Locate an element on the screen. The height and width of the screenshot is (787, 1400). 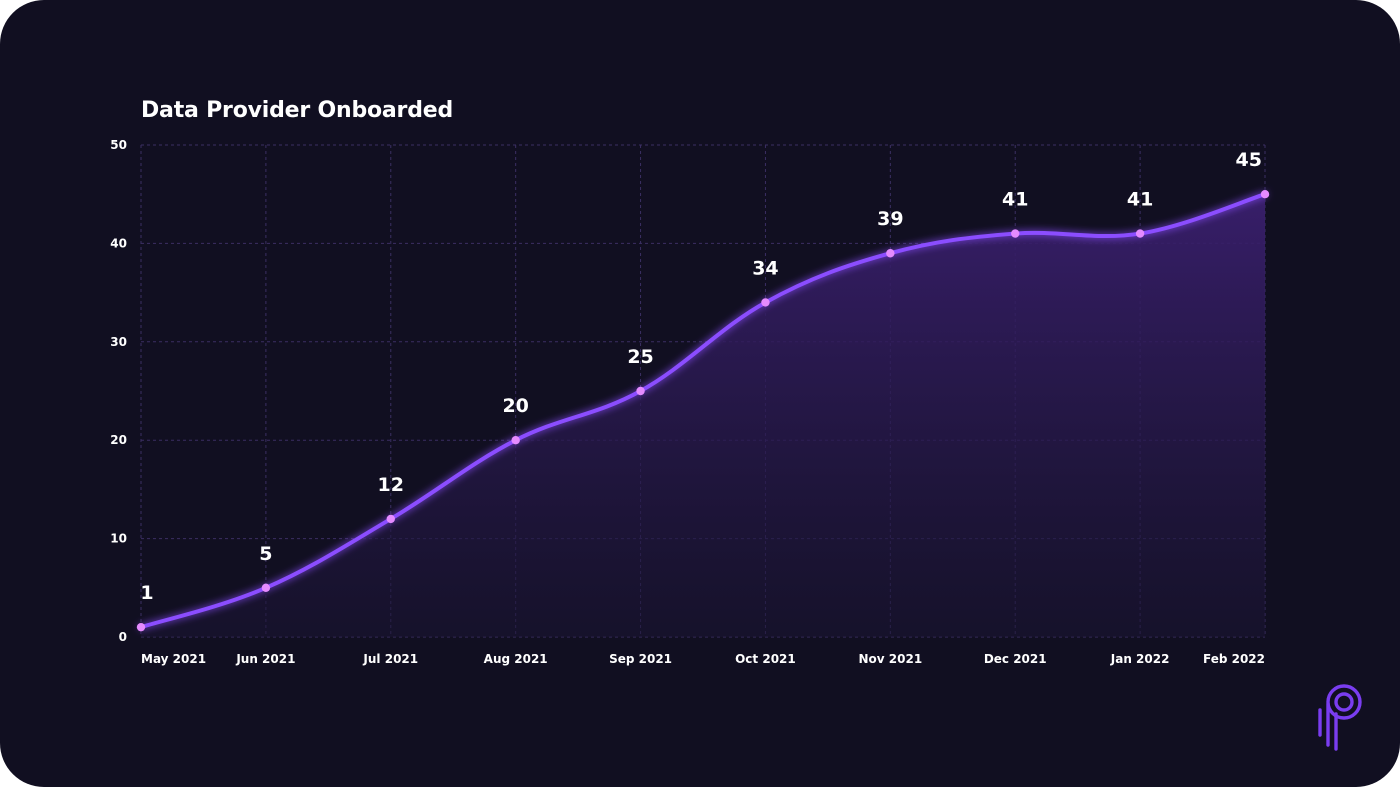
x-tick-label: Aug 2021 is located at coordinates (516, 659).